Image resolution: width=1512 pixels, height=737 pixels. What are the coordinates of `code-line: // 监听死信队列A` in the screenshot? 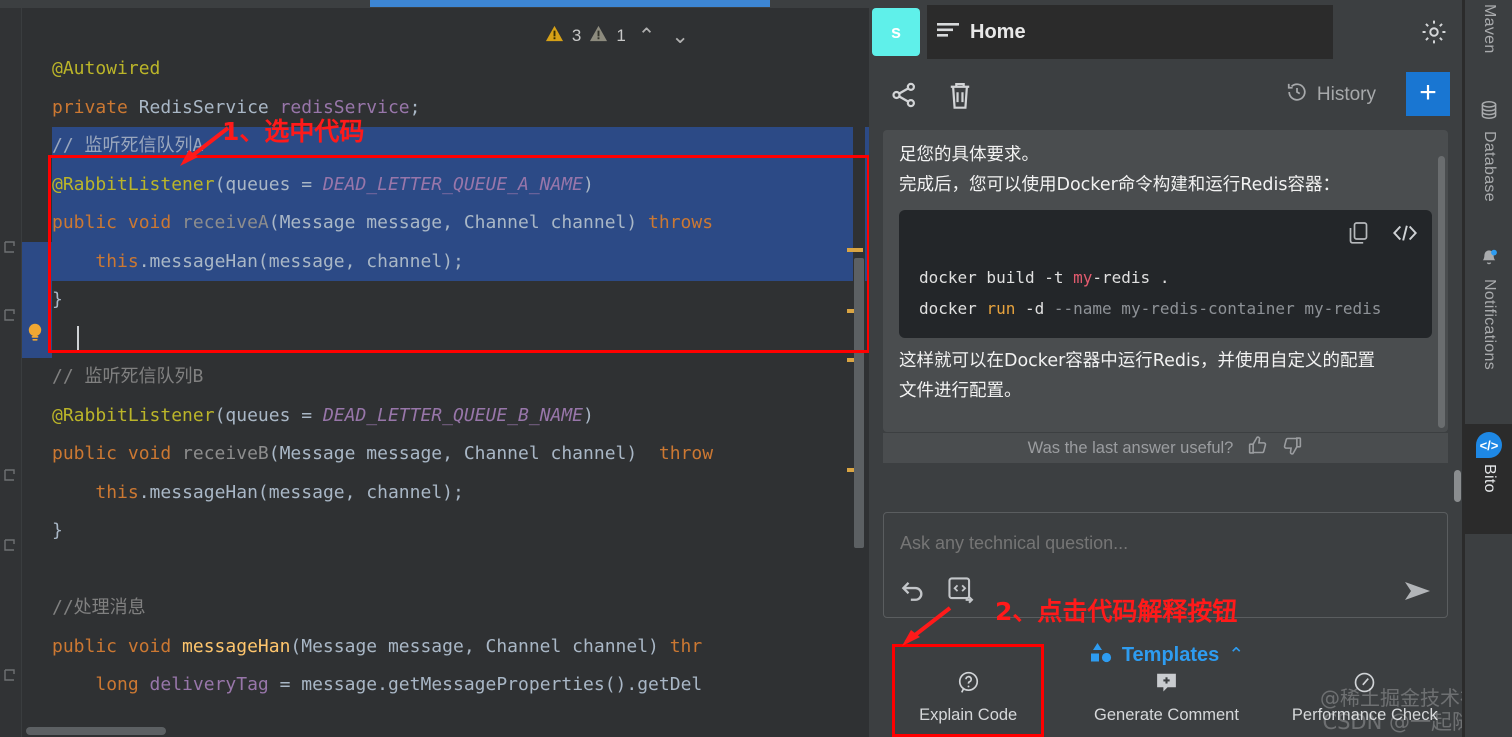 It's located at (460, 146).